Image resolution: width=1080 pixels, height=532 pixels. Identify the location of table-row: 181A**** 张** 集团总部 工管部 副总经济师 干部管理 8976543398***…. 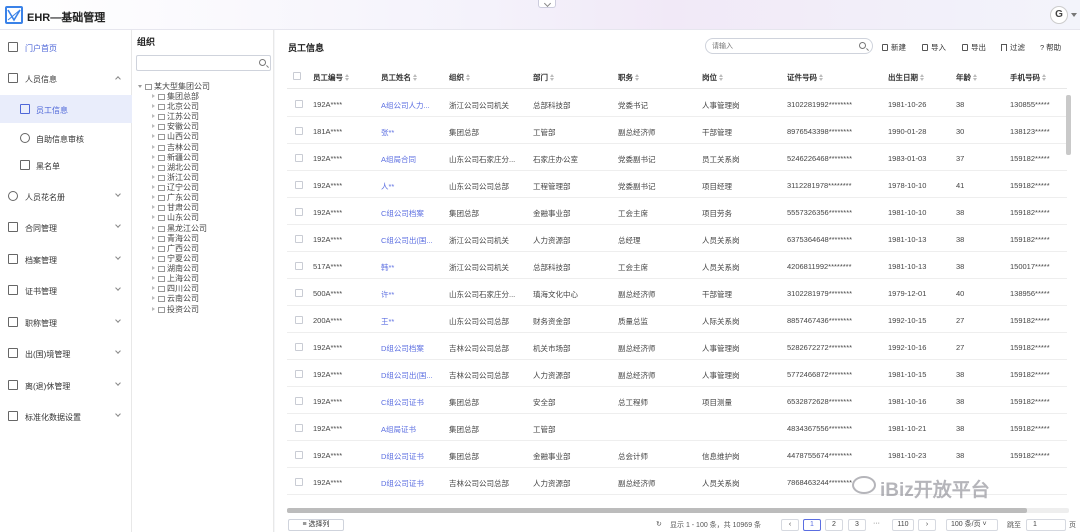
(677, 130).